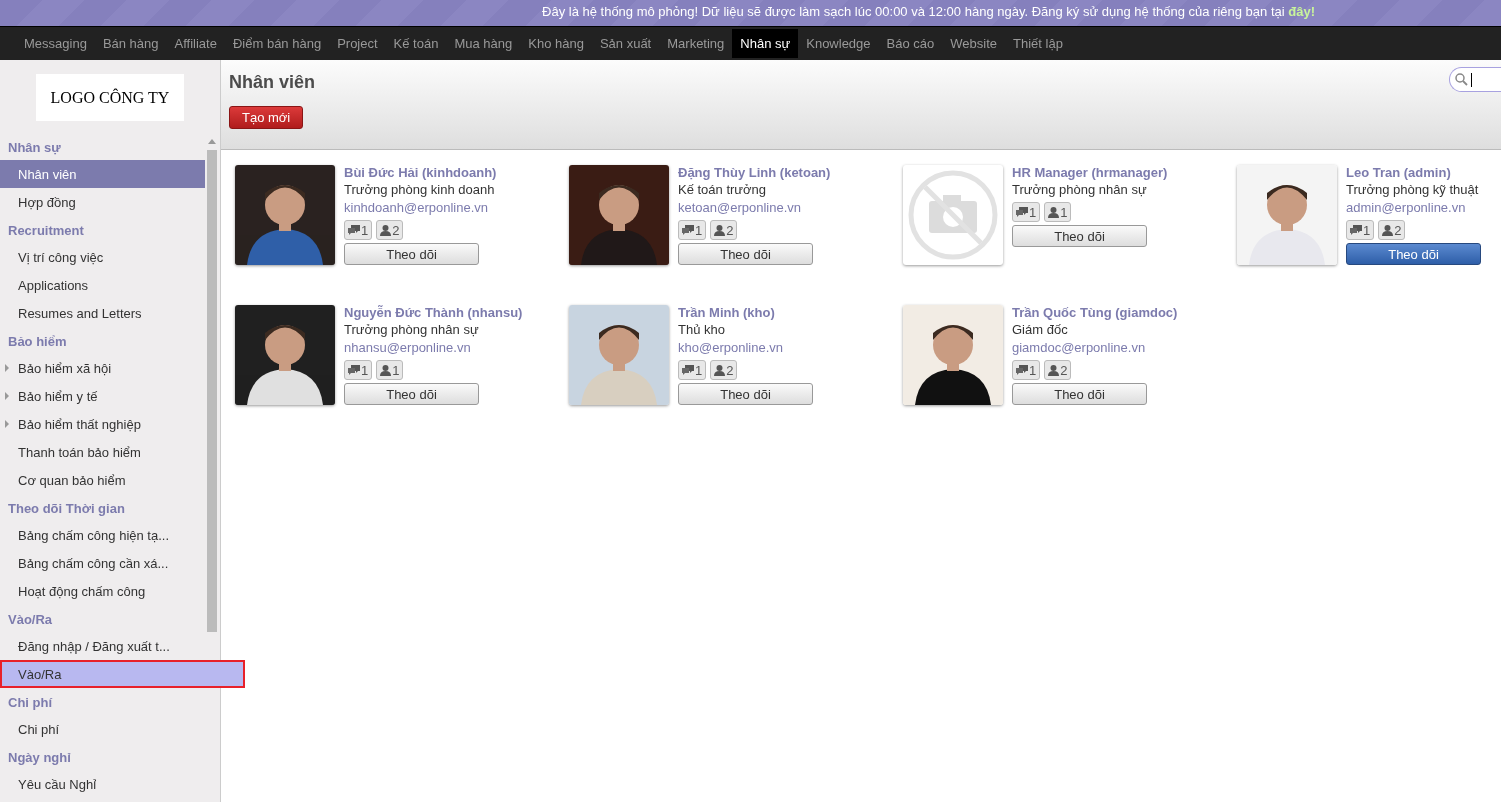 The image size is (1501, 802). What do you see at coordinates (973, 43) in the screenshot?
I see `menu-tab: Website` at bounding box center [973, 43].